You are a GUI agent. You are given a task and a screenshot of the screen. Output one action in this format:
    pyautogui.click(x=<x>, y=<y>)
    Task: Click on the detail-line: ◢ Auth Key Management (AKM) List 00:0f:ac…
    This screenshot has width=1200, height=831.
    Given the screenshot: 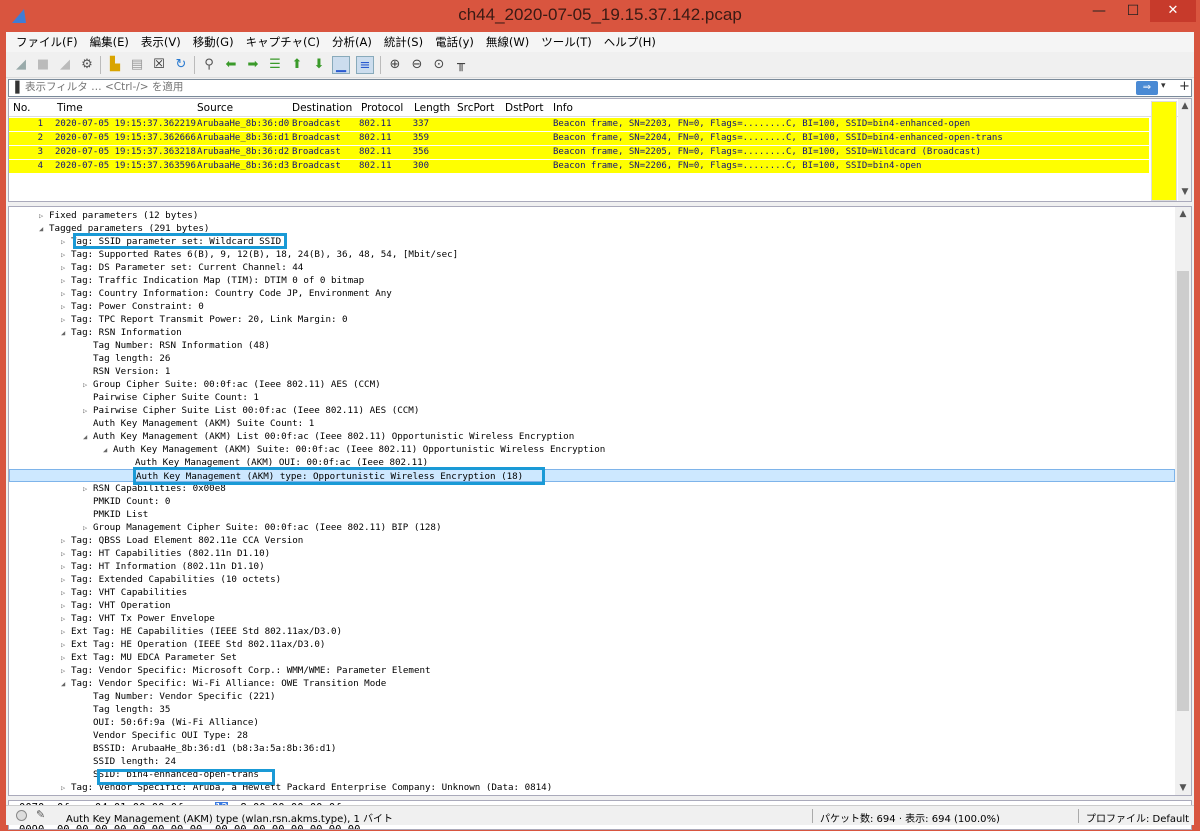 What is the action you would take?
    pyautogui.click(x=592, y=436)
    